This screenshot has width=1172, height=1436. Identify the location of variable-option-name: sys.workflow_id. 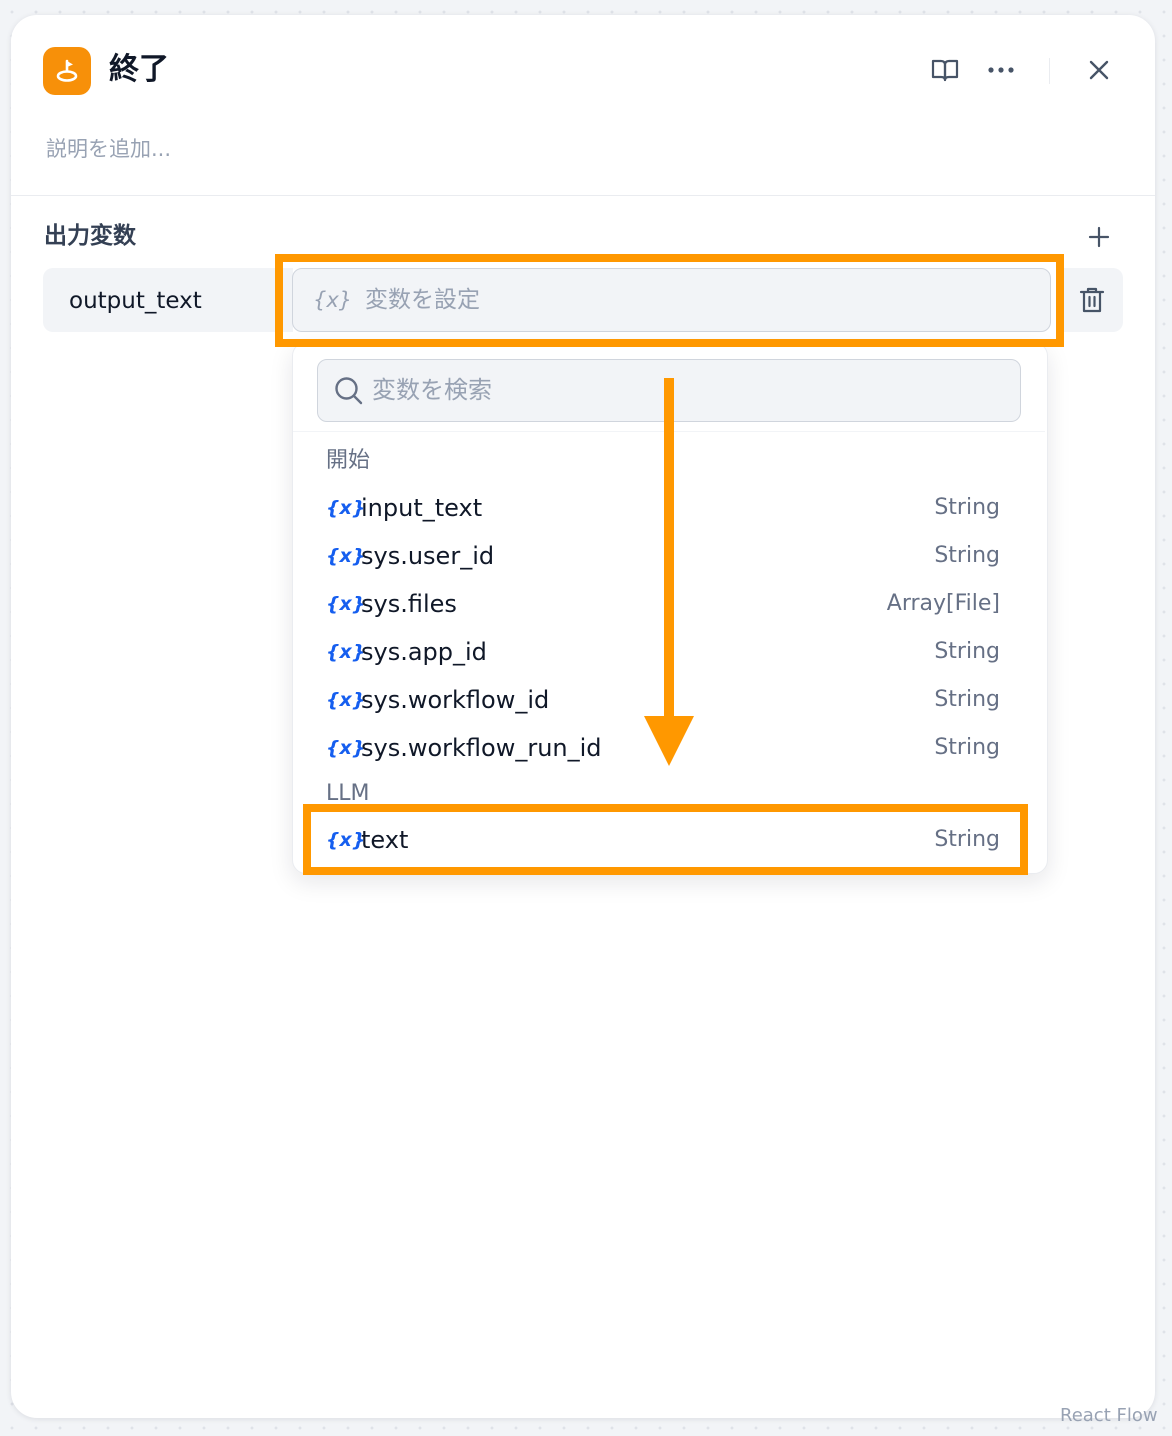
(455, 700).